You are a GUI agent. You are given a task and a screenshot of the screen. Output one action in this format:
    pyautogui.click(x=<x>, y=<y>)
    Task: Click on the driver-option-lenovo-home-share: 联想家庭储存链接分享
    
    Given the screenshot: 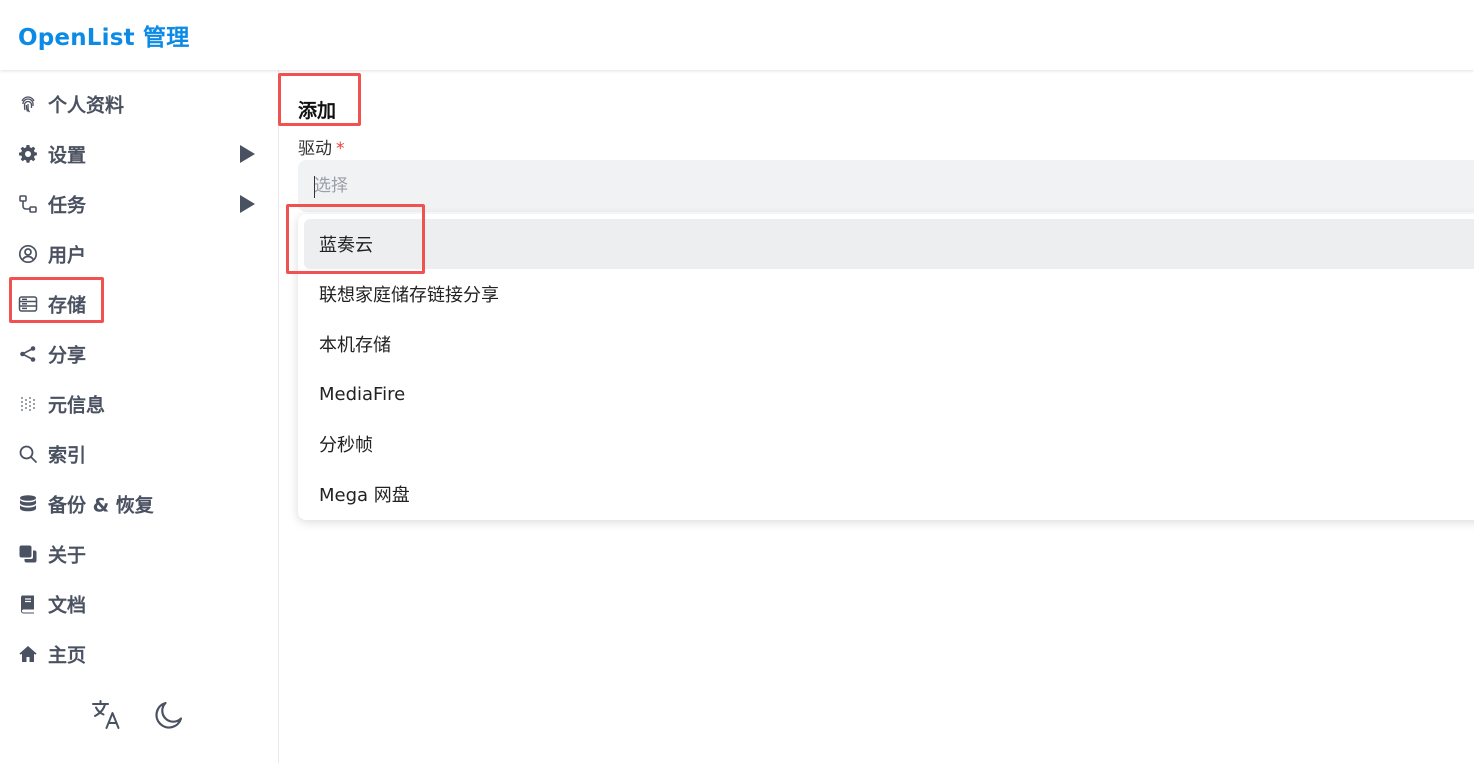 What is the action you would take?
    pyautogui.click(x=889, y=294)
    